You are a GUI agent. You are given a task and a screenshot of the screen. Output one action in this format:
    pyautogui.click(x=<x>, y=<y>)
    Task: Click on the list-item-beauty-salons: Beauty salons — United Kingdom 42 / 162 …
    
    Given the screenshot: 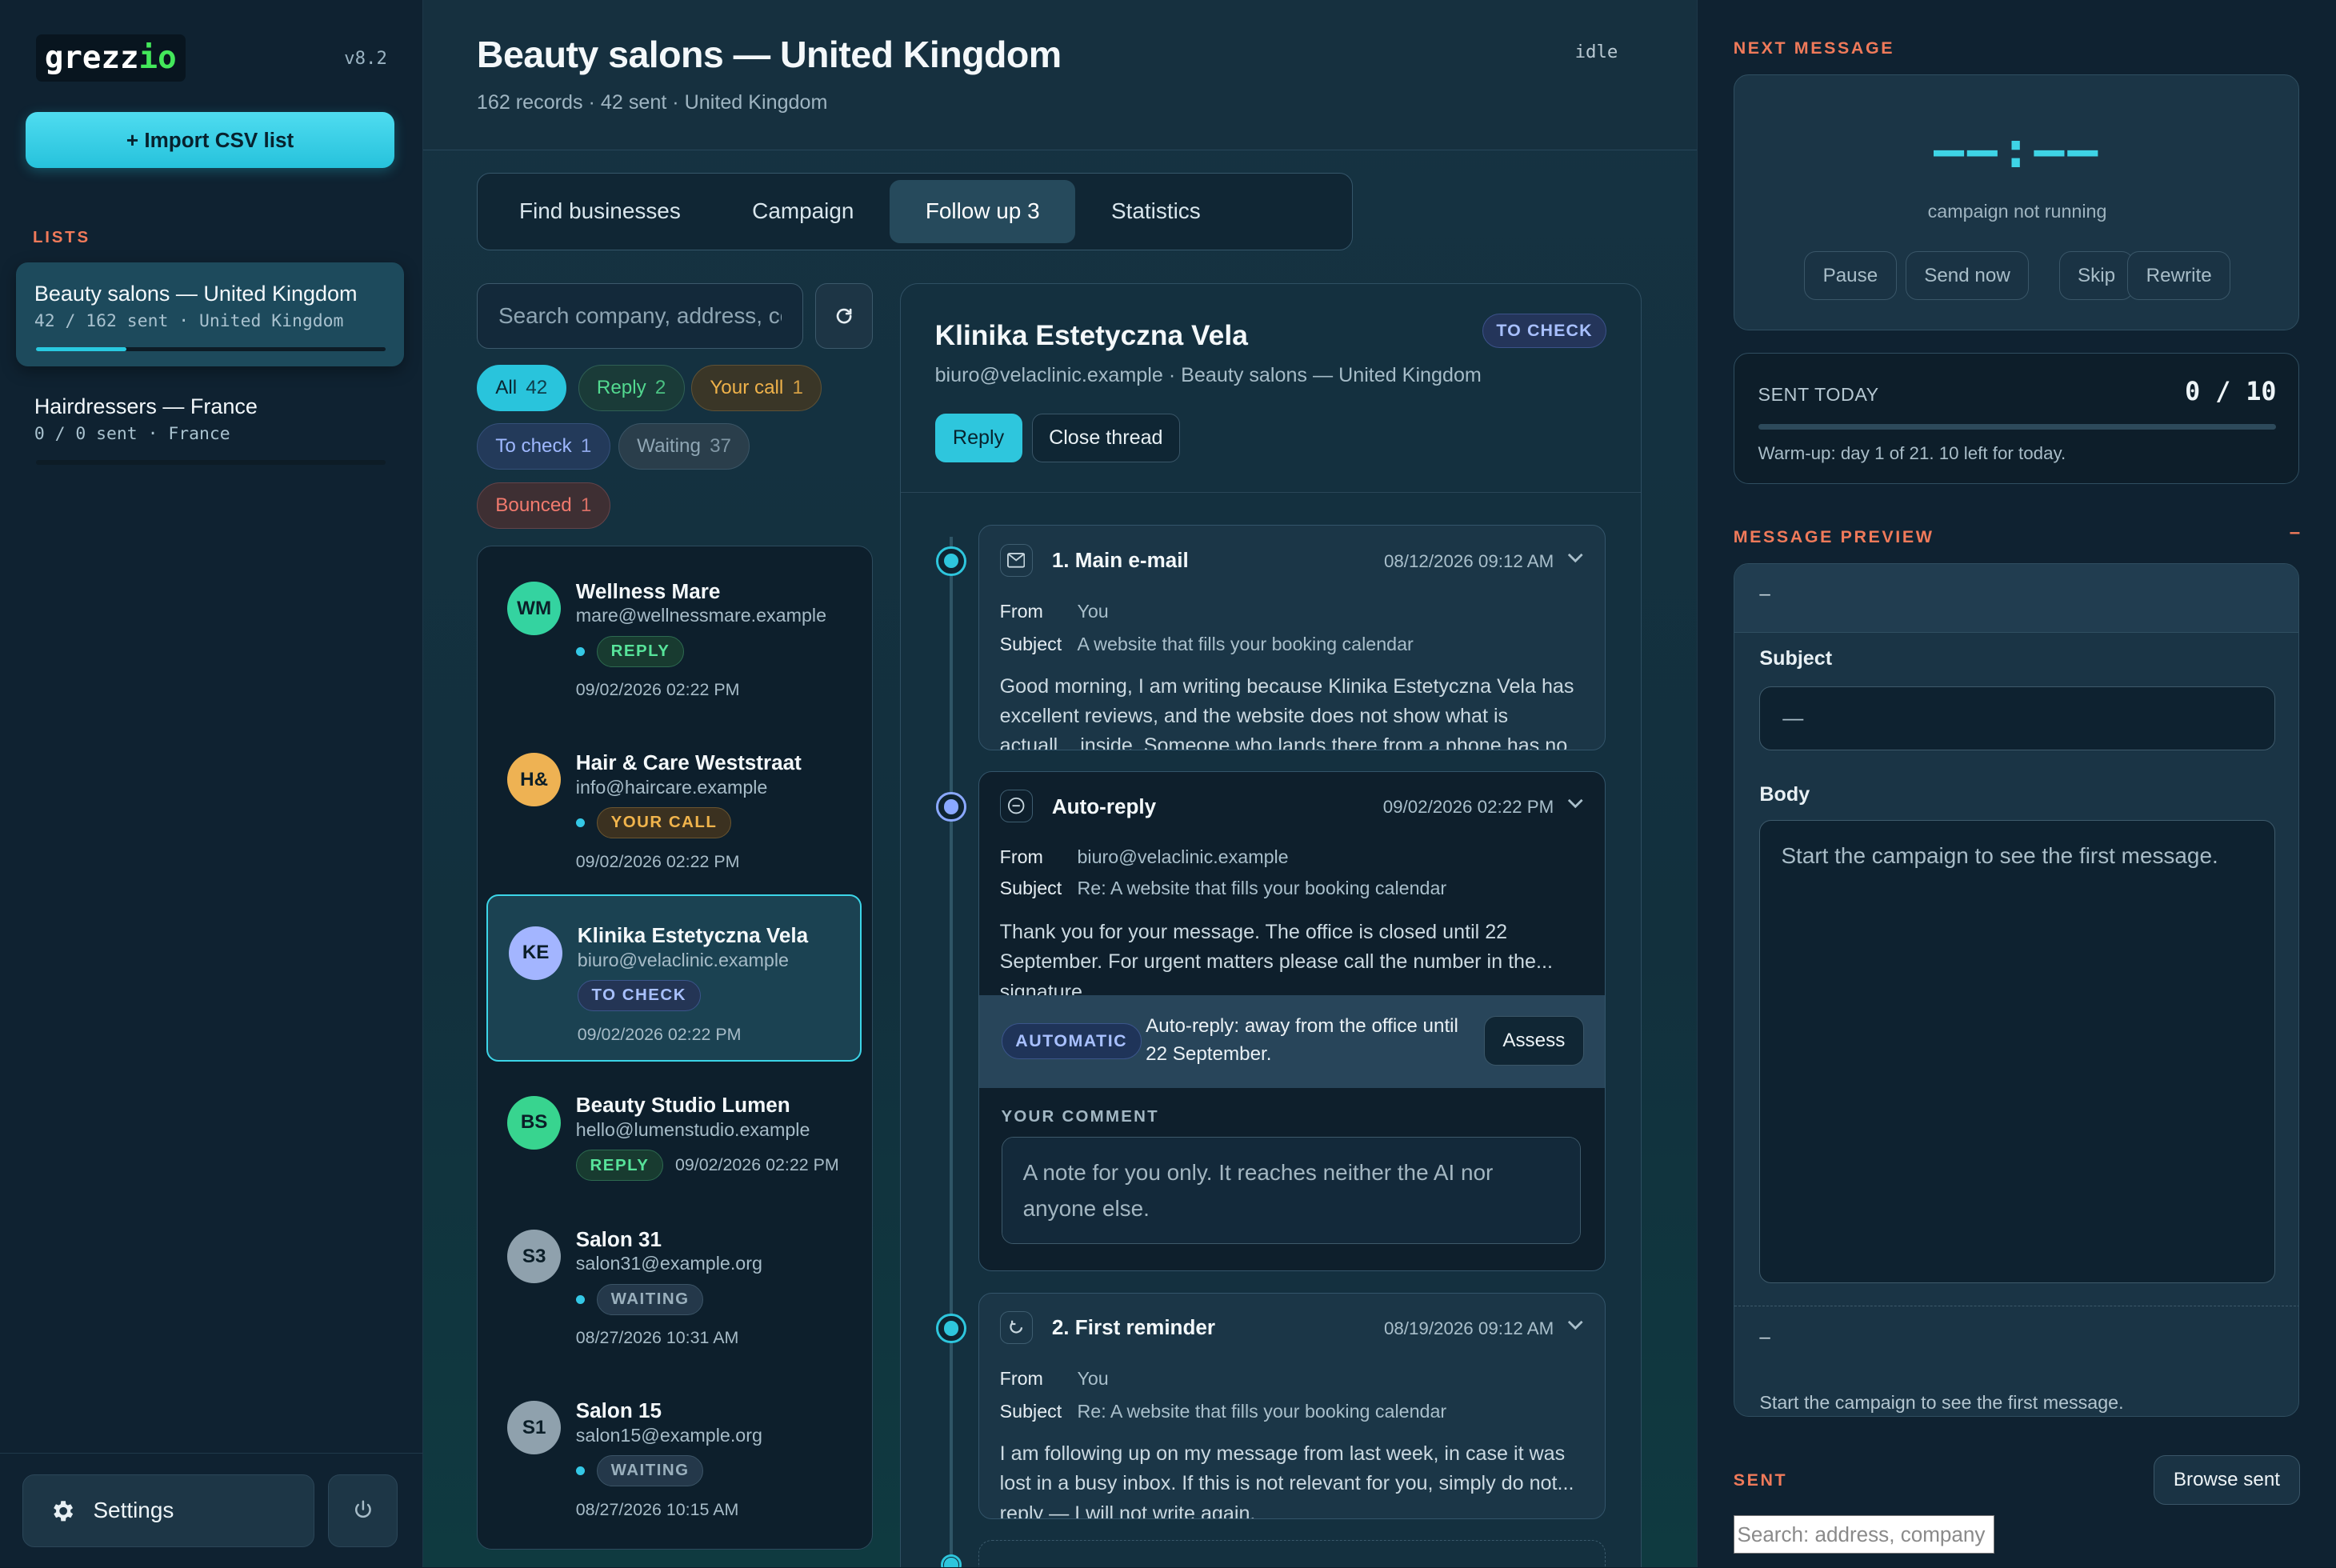 What is the action you would take?
    pyautogui.click(x=210, y=314)
    